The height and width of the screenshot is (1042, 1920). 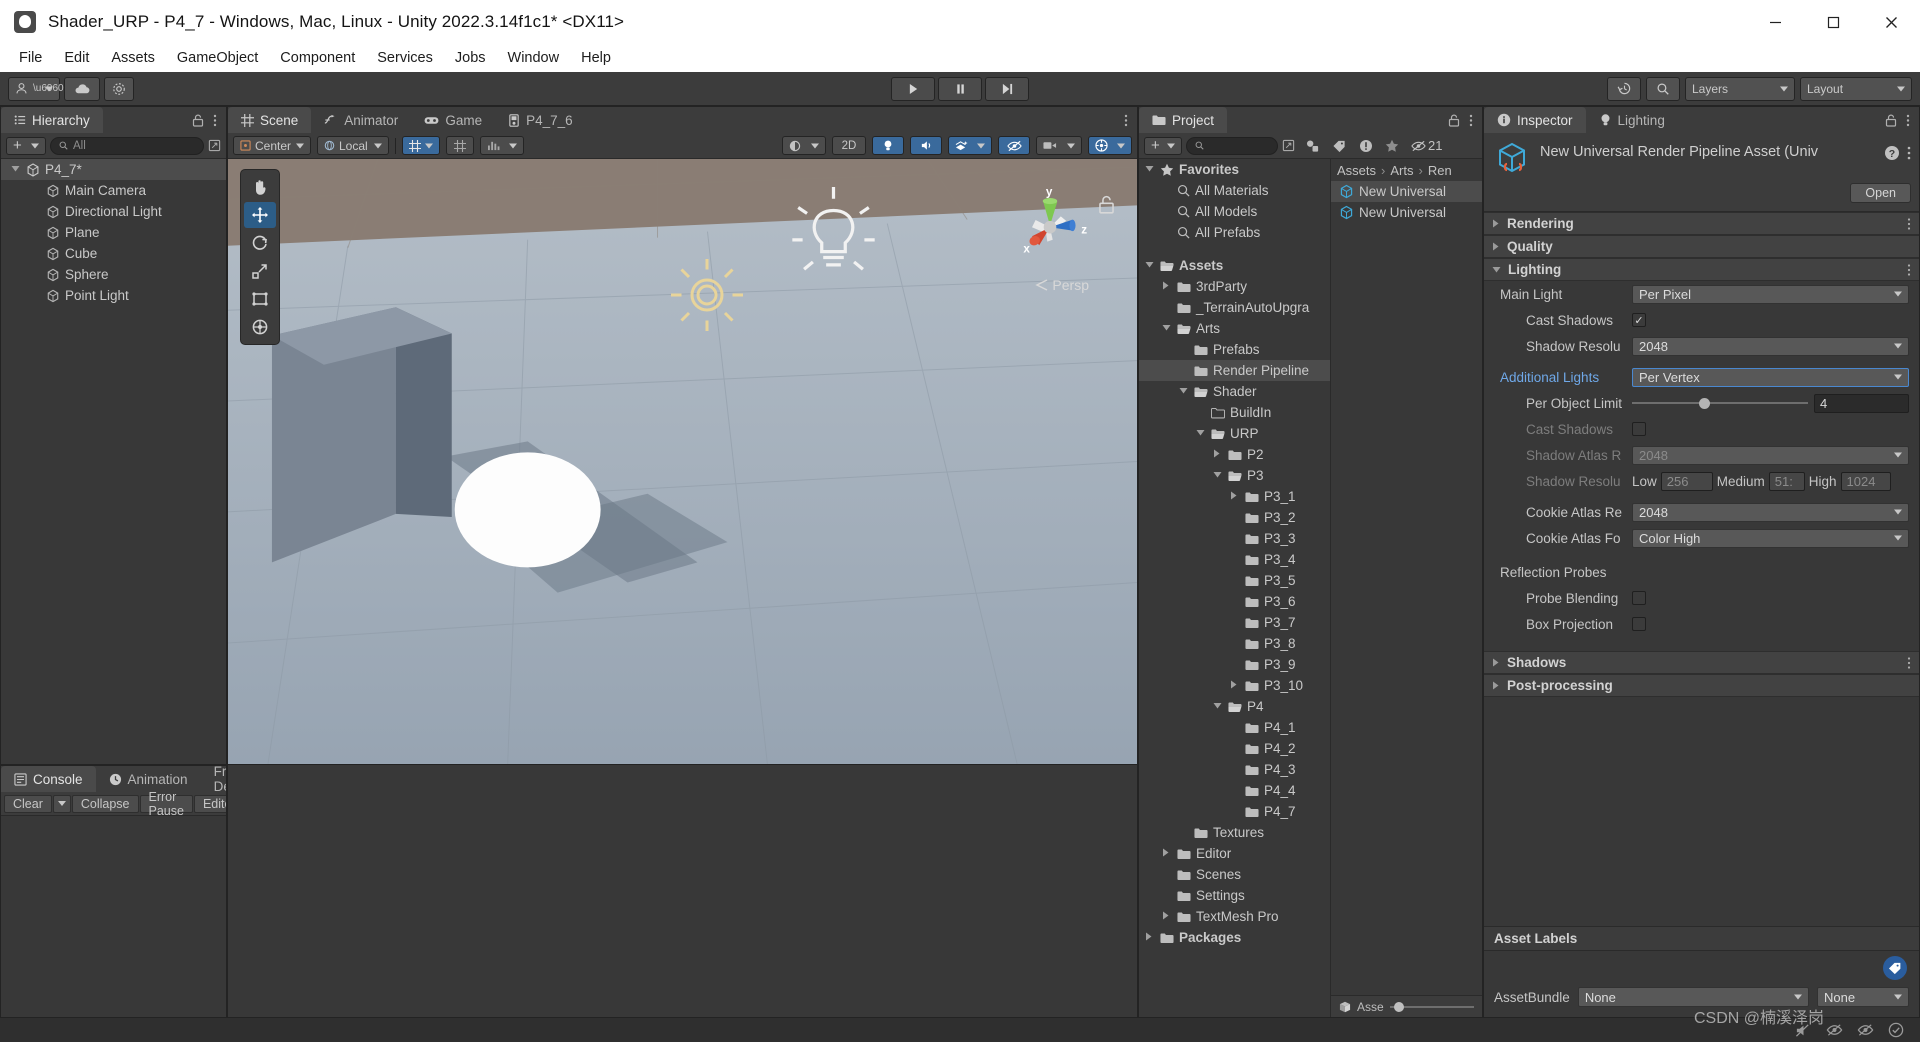 I want to click on hidden-packages-count: 21, so click(x=1426, y=145).